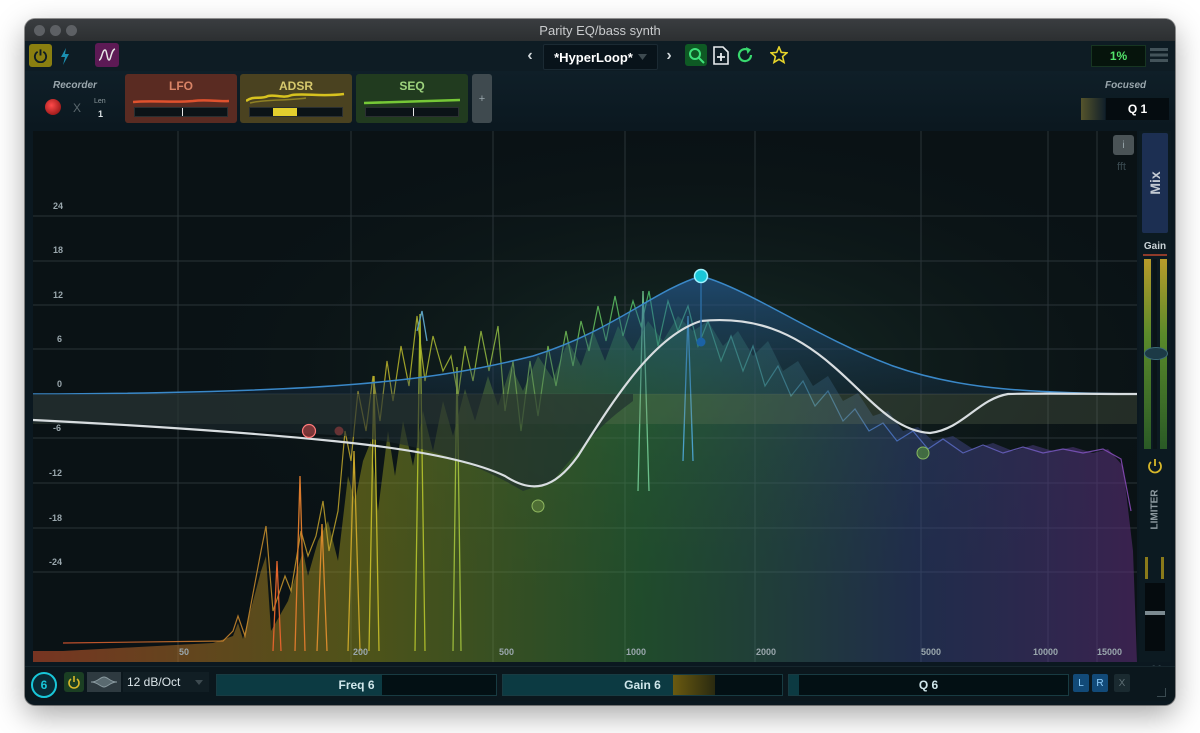 The image size is (1200, 733). What do you see at coordinates (58, 206) in the screenshot?
I see `y-tick-label: 24` at bounding box center [58, 206].